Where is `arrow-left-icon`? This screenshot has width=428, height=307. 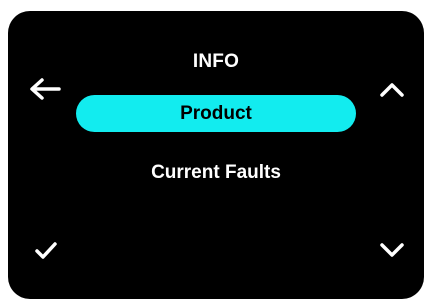
arrow-left-icon is located at coordinates (45, 89).